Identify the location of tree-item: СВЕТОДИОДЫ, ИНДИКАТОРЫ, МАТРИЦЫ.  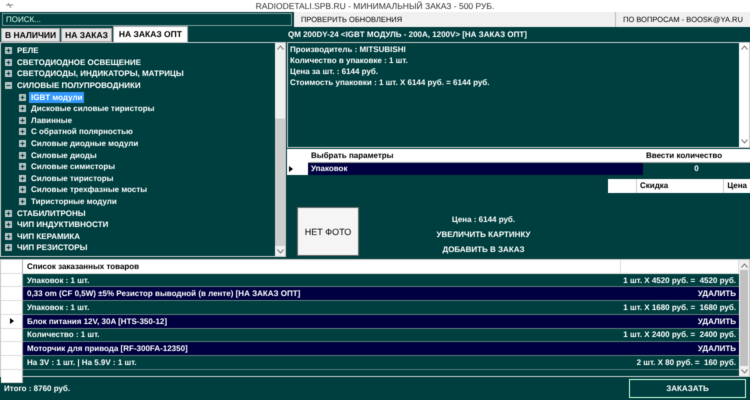
(100, 74).